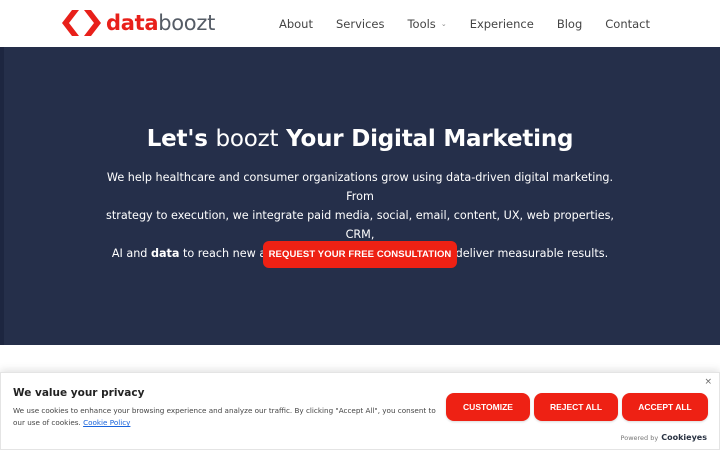  Describe the element at coordinates (165, 253) in the screenshot. I see `hero-desc-data-bold: data` at that location.